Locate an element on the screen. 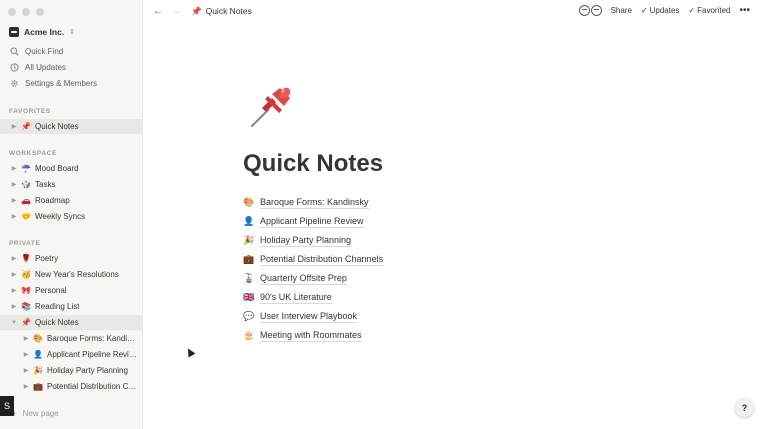  checkmark-icon: ✓ is located at coordinates (692, 10).